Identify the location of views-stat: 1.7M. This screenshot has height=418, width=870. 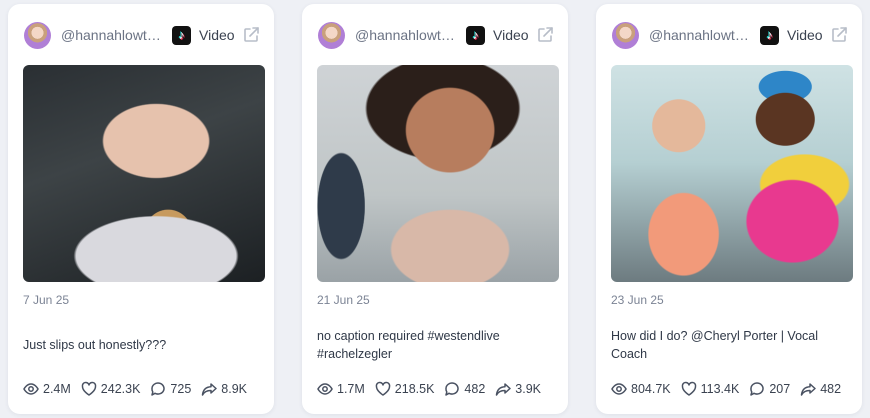
(341, 389).